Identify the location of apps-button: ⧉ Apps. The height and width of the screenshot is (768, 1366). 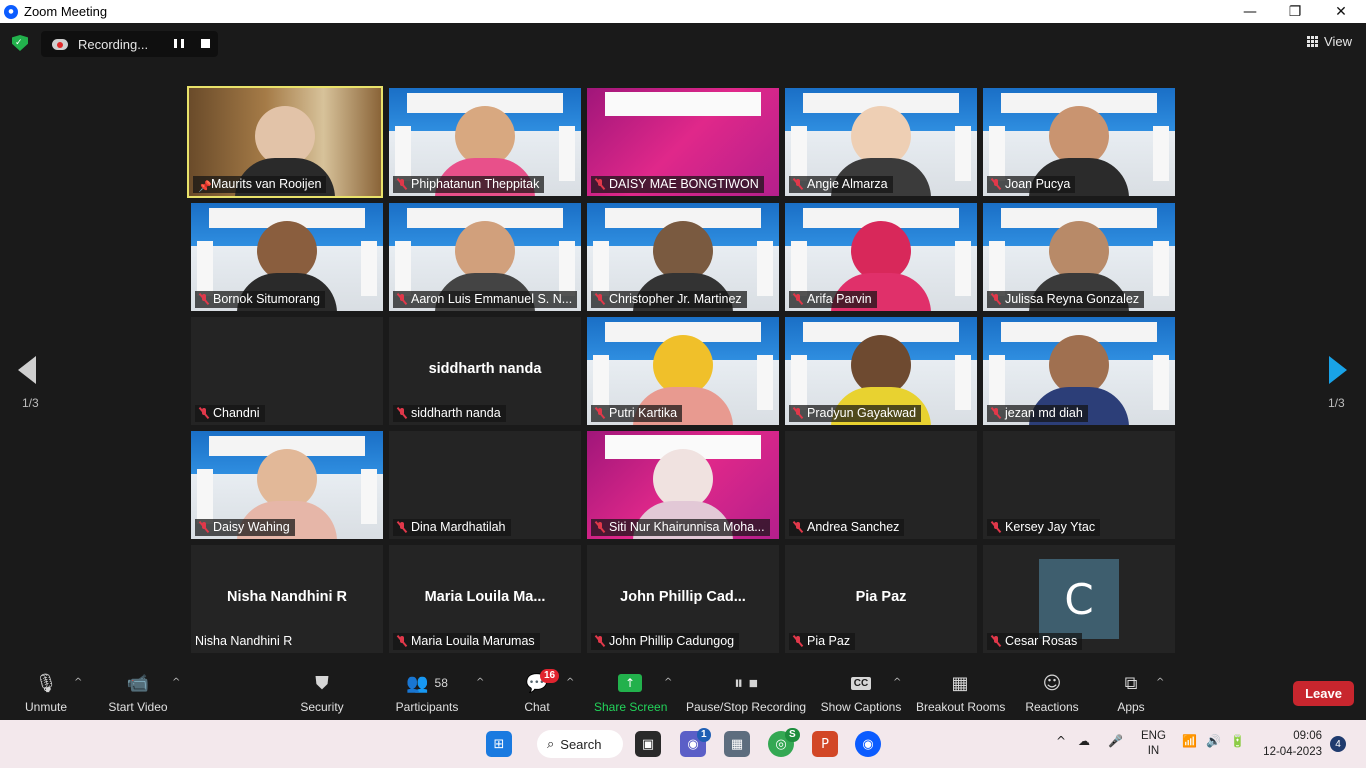
(1131, 693).